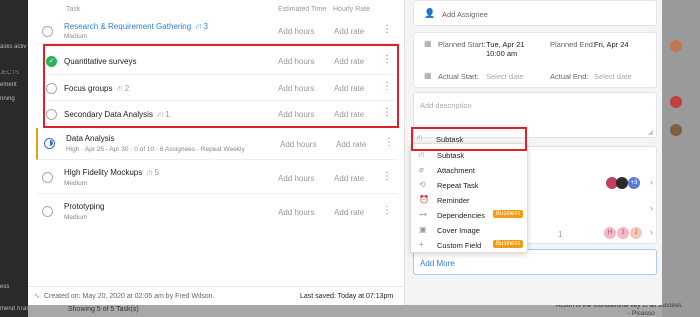 The height and width of the screenshot is (317, 700). Describe the element at coordinates (8, 85) in the screenshot. I see `sidebar-fragment: ement` at that location.